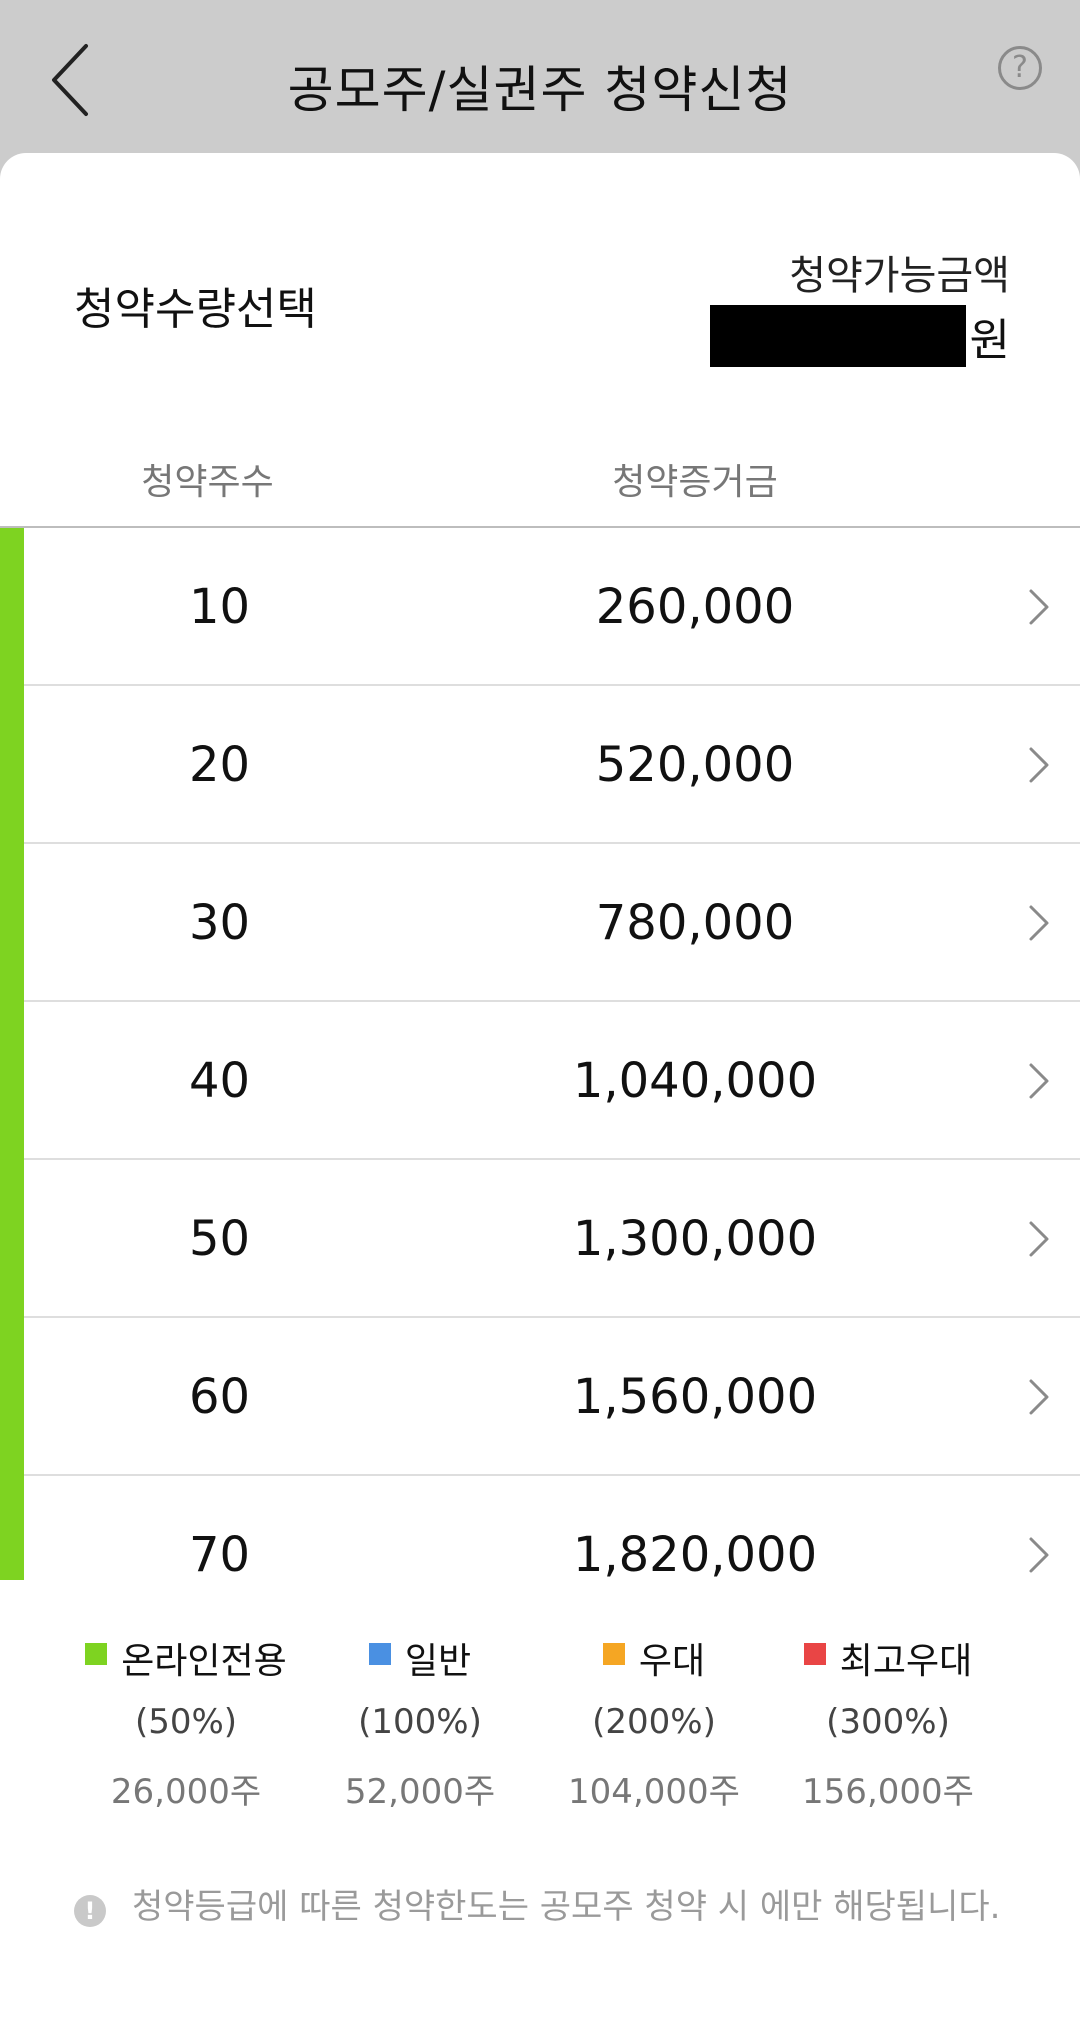 Image resolution: width=1080 pixels, height=2032 pixels. I want to click on row-deposit: 1,560,000, so click(695, 1397).